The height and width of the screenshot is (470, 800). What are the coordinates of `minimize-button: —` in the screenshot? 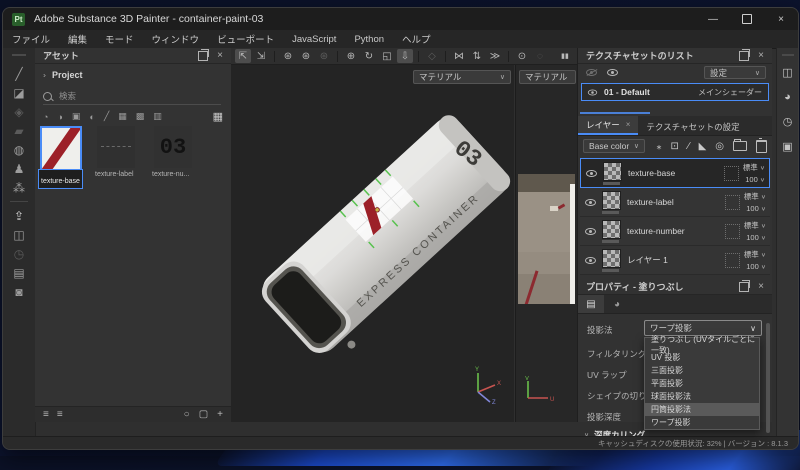 It's located at (713, 19).